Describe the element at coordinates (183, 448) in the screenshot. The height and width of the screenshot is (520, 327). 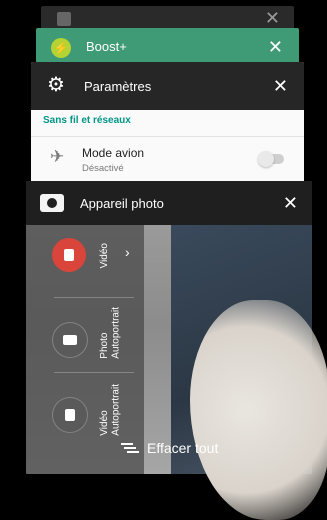
I see `clear-all-label: Effacer tout` at that location.